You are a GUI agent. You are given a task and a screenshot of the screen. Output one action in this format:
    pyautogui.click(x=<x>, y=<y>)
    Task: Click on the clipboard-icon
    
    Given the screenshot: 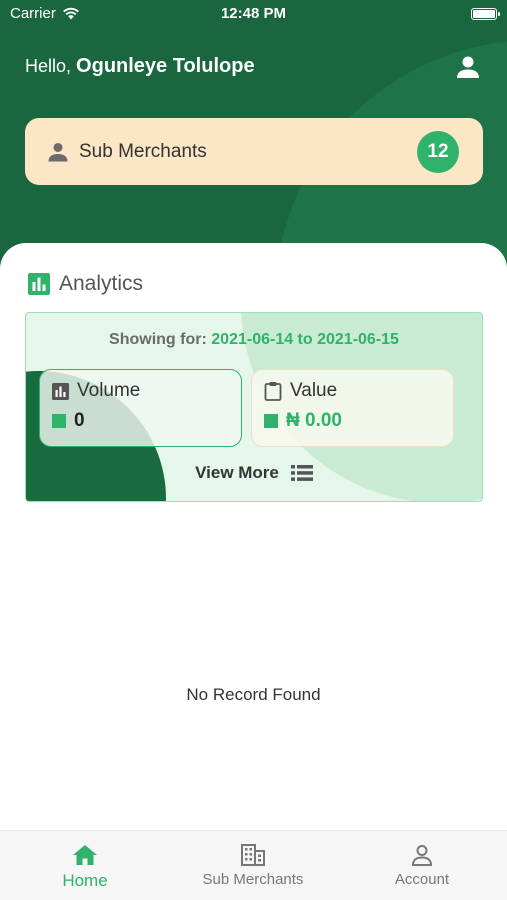 What is the action you would take?
    pyautogui.click(x=273, y=391)
    